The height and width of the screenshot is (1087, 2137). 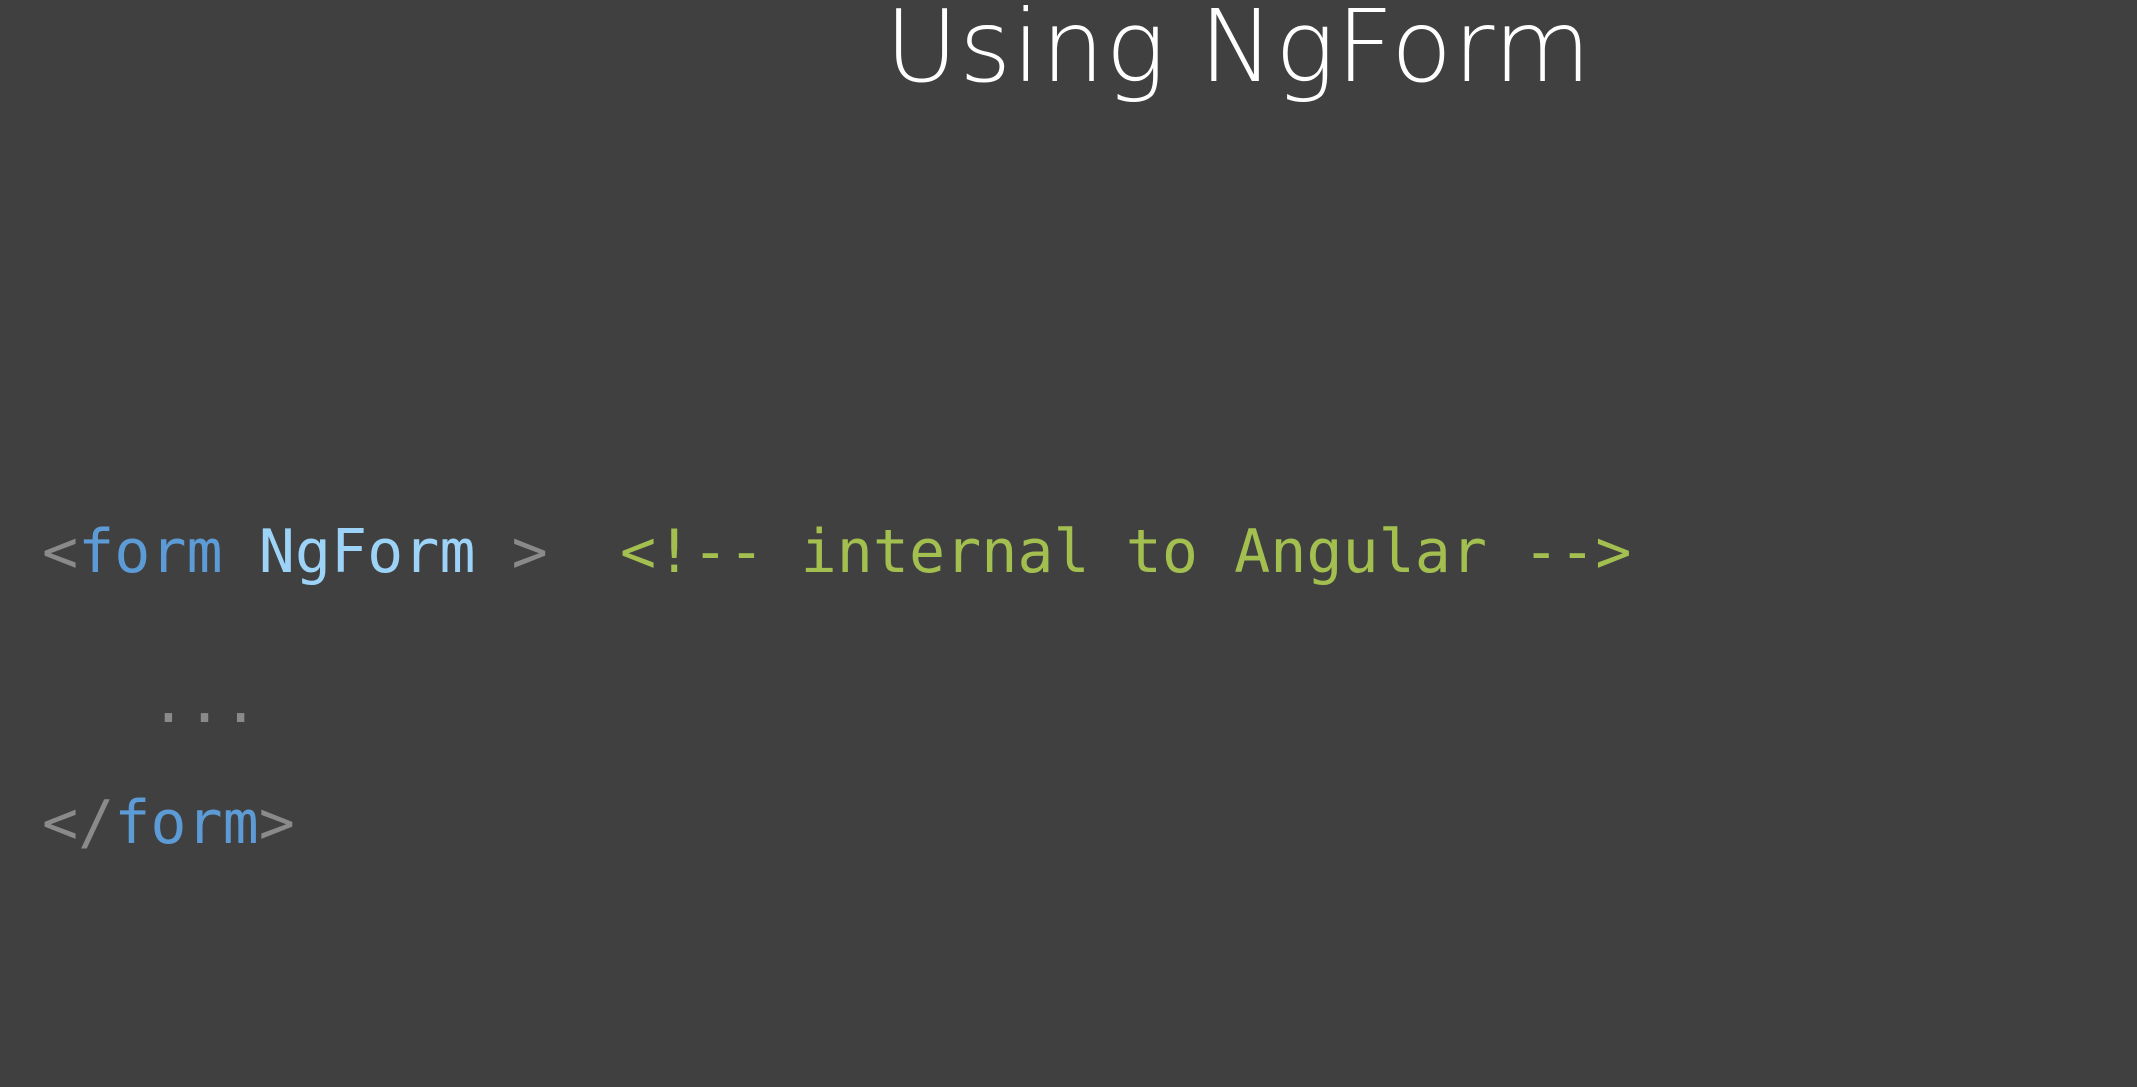 I want to click on html-comment: <!-- internal to Angular -->, so click(x=1126, y=552).